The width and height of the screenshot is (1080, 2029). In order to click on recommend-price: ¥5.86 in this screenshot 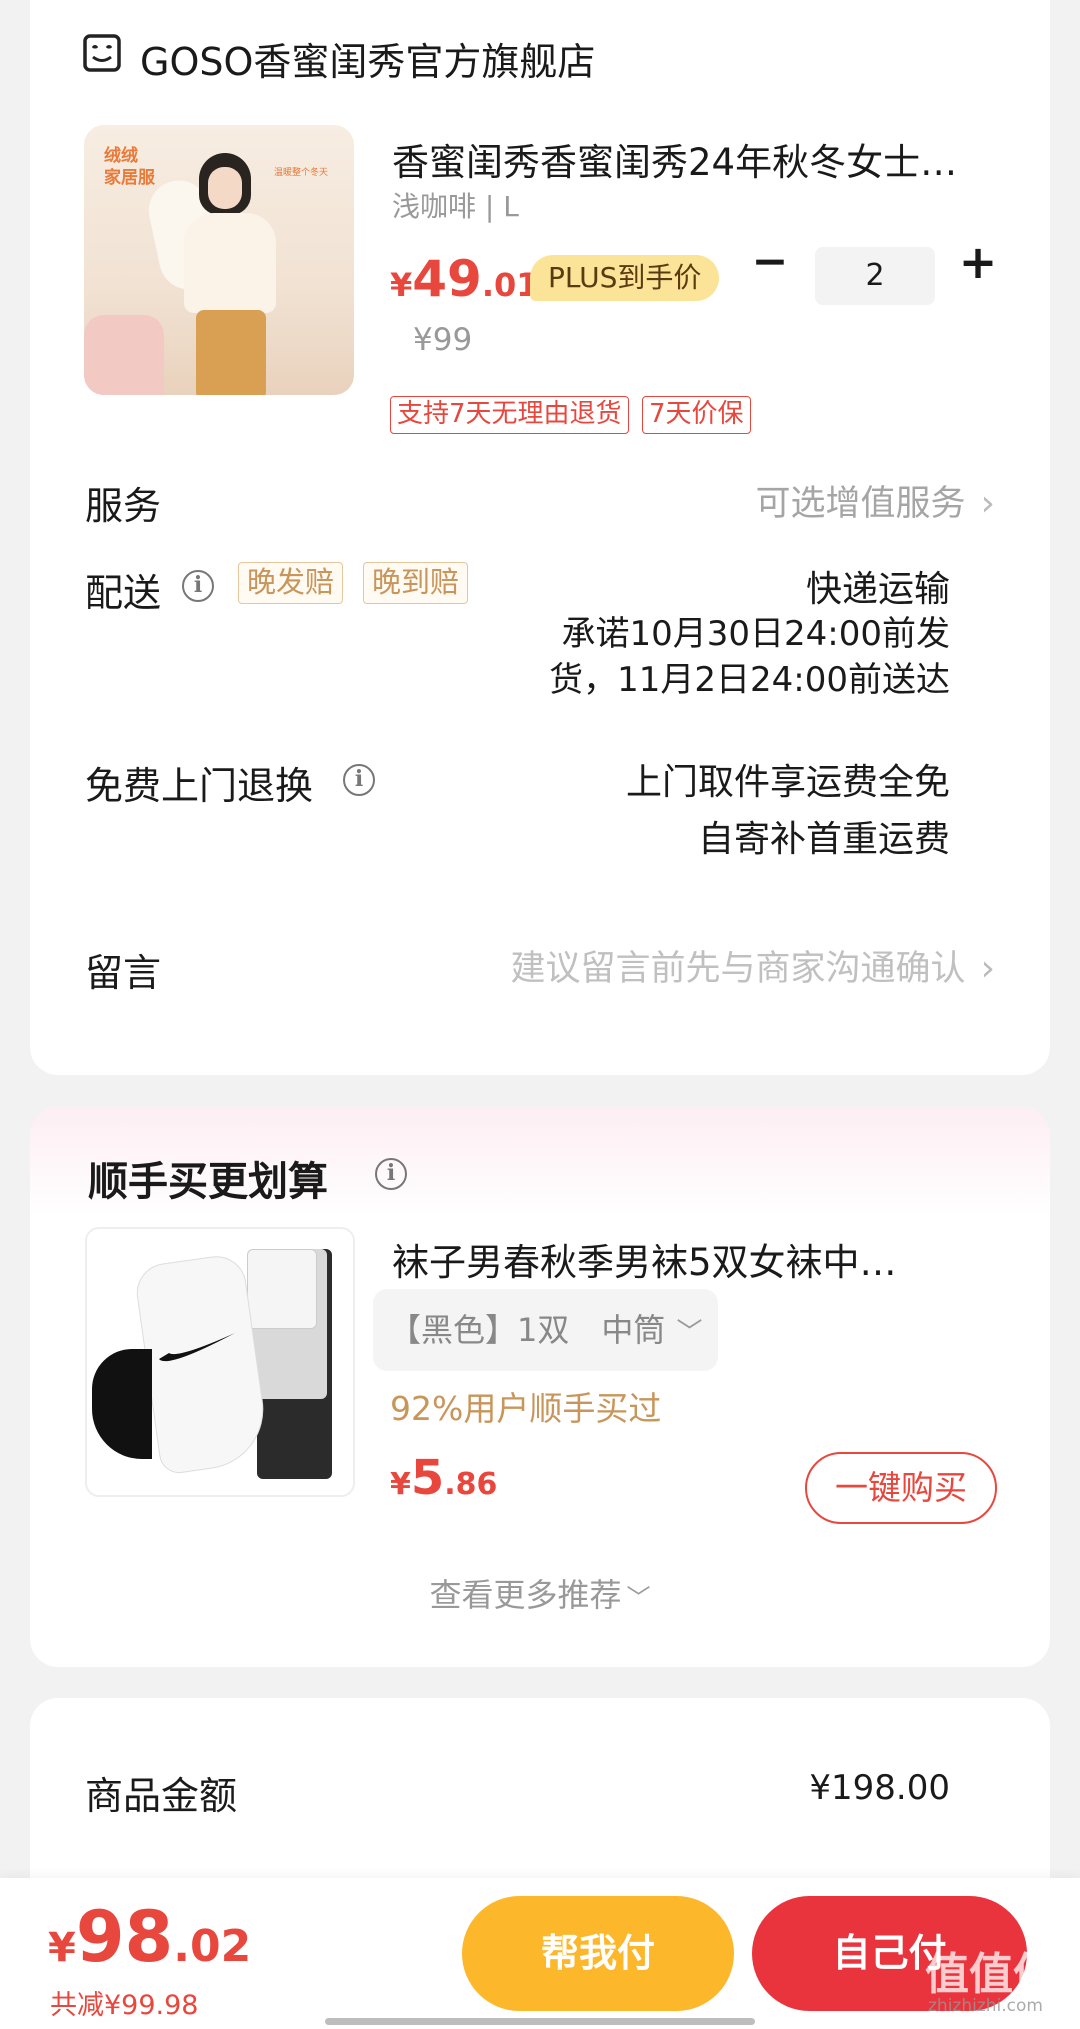, I will do `click(443, 1478)`.